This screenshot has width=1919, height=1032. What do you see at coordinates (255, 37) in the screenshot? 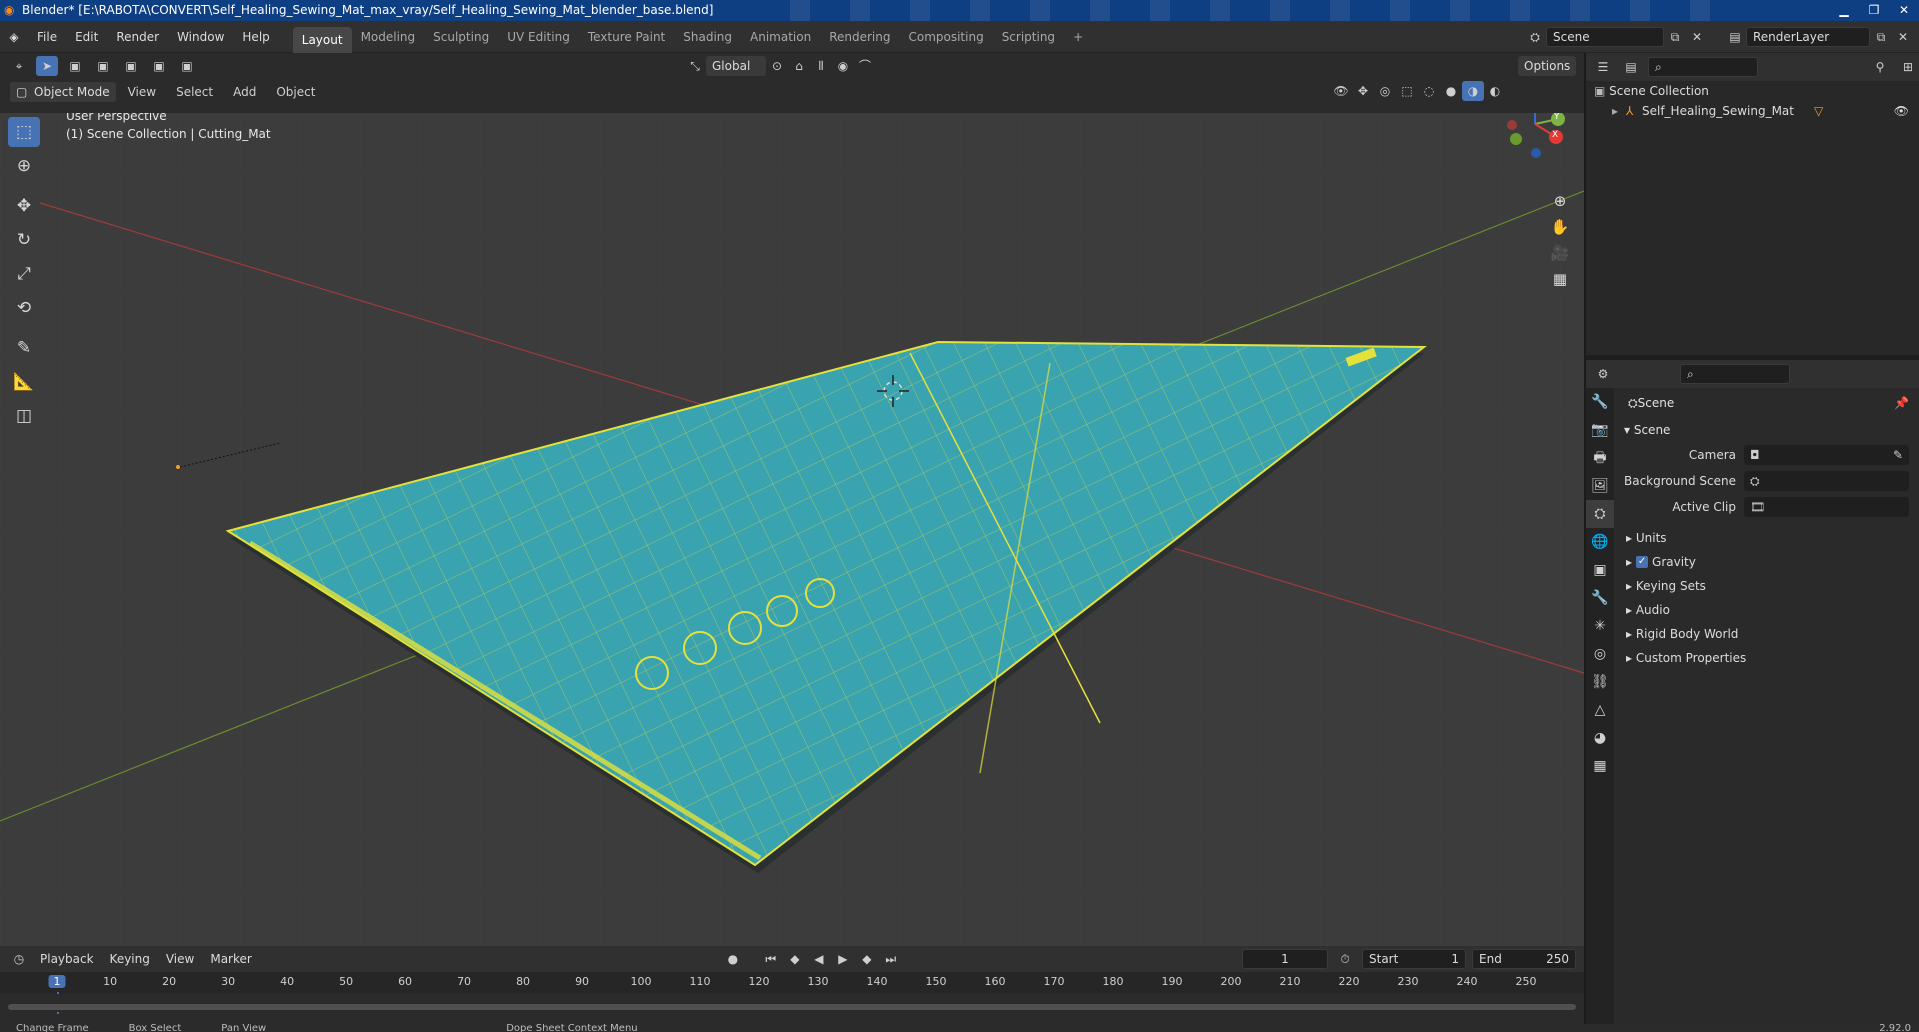
I see `menu-help: Help` at bounding box center [255, 37].